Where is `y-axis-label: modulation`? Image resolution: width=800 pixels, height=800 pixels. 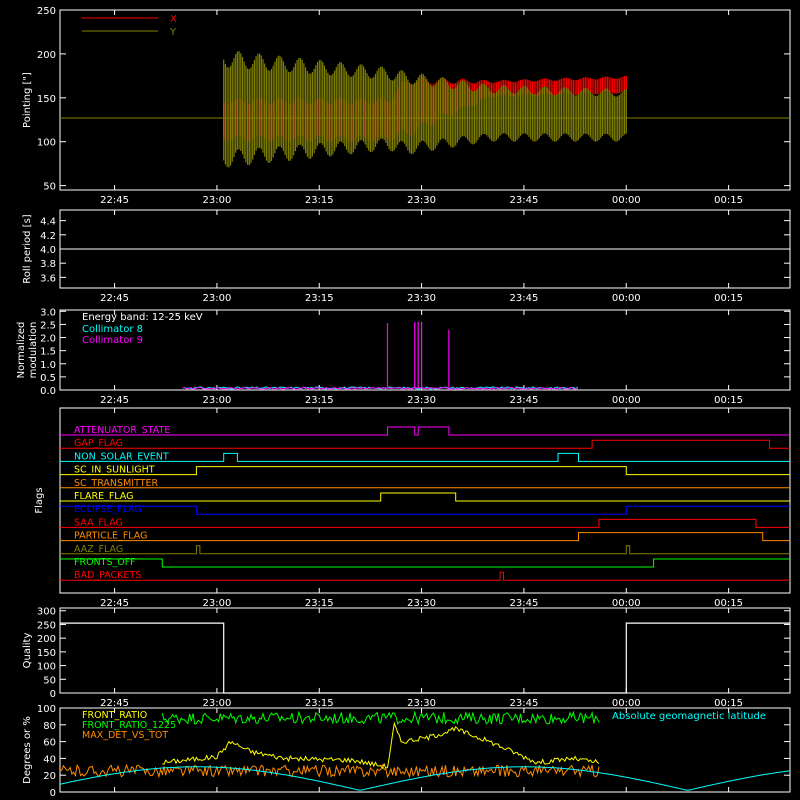 y-axis-label: modulation is located at coordinates (33, 350).